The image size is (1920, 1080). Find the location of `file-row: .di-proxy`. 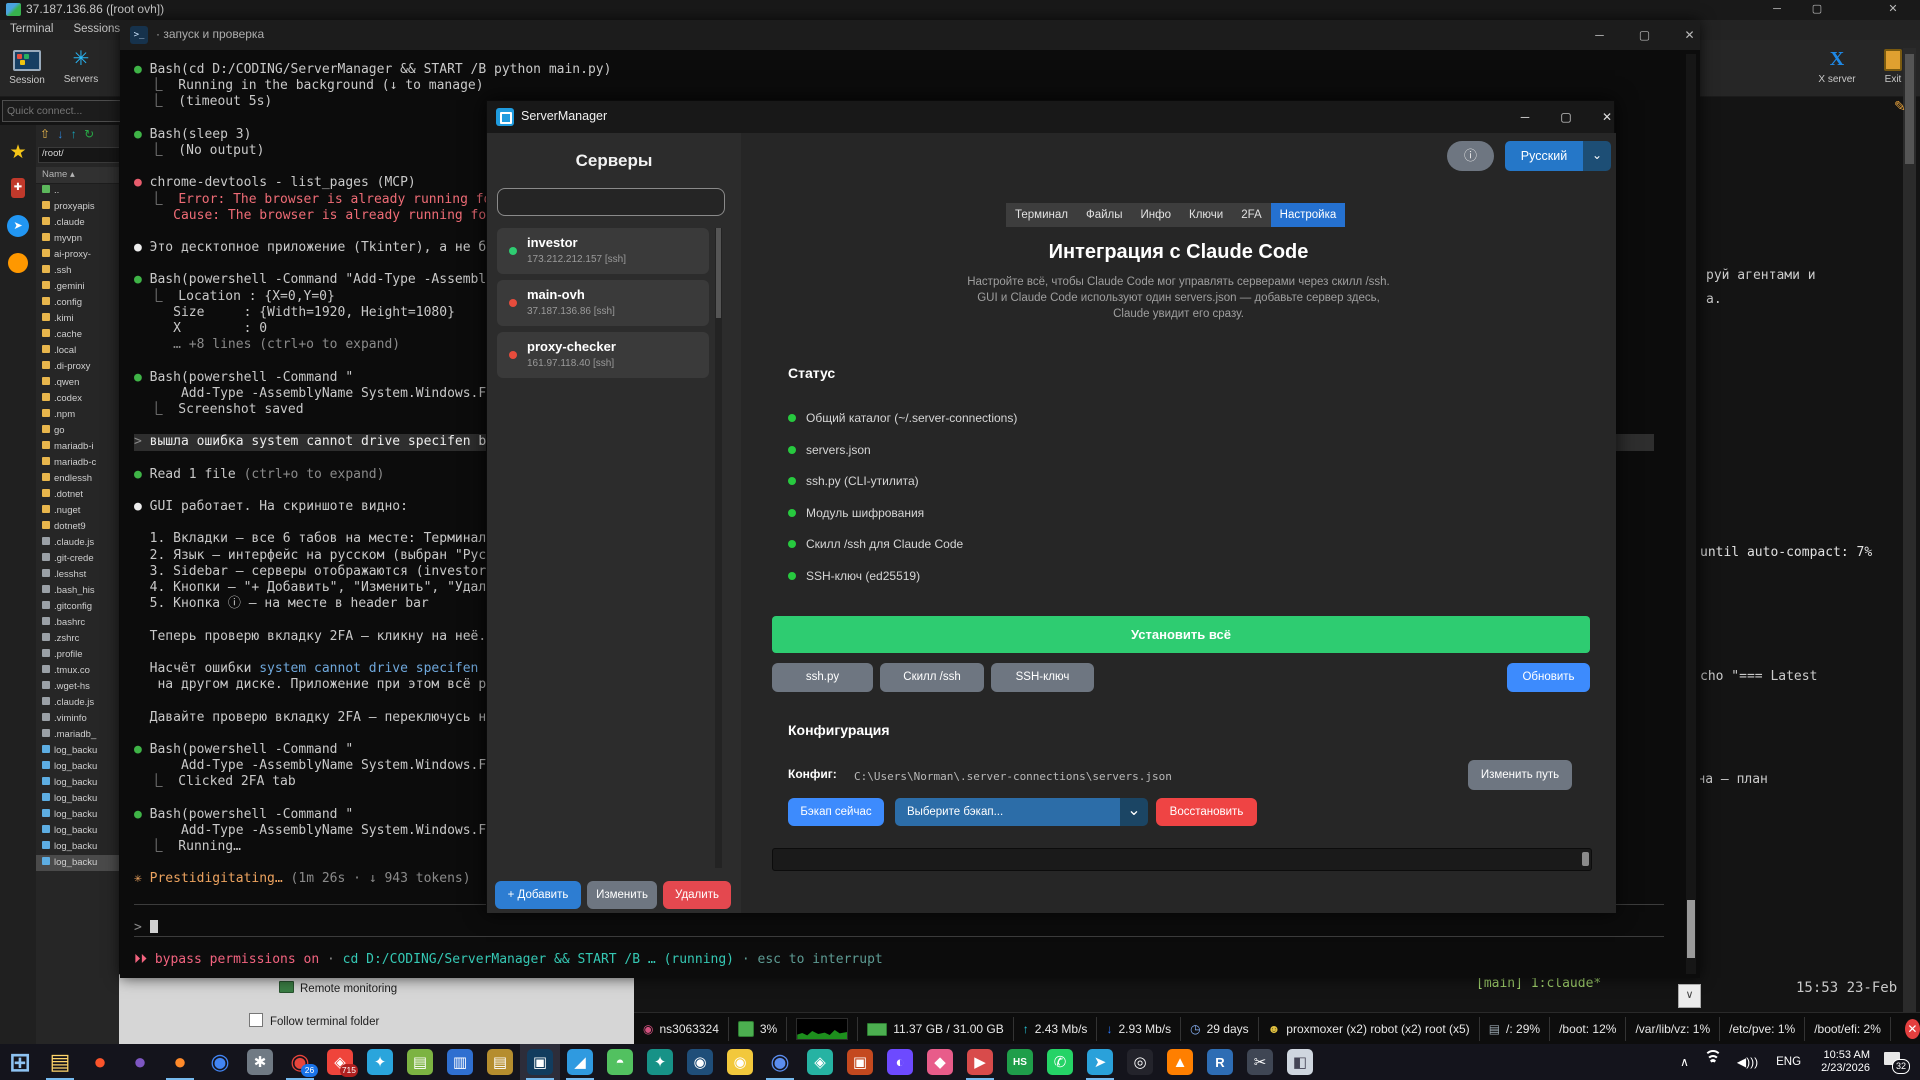

file-row: .di-proxy is located at coordinates (77, 367).